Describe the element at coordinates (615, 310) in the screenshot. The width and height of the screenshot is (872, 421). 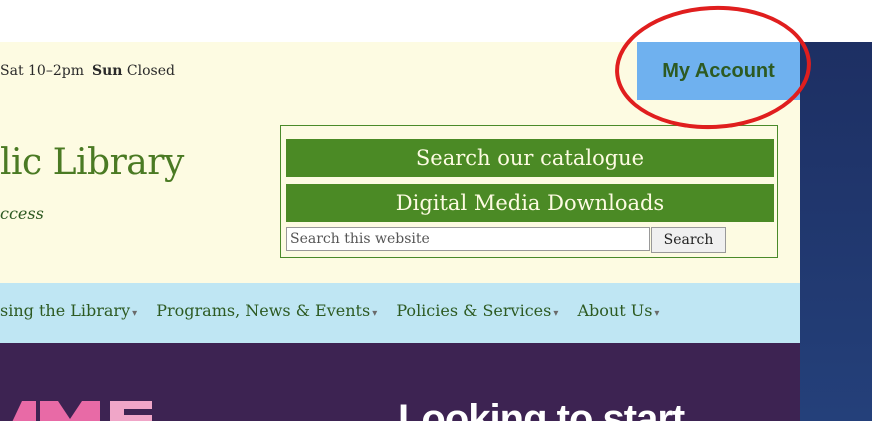
I see `nav-item-label: About Us` at that location.